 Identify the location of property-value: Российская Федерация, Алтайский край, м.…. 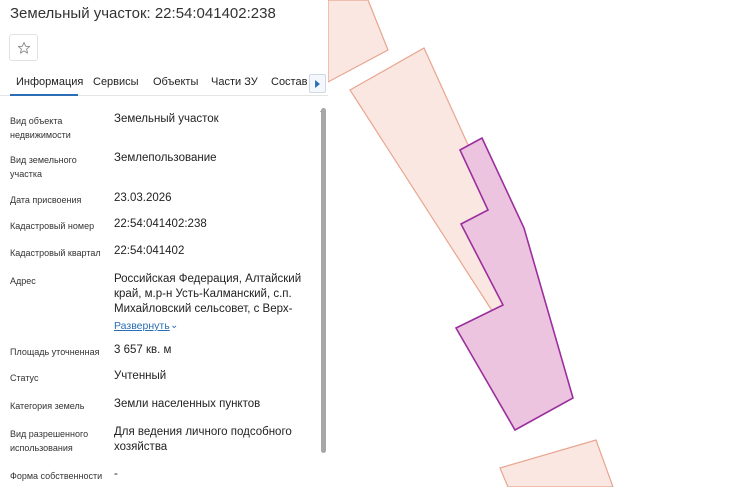
(208, 294).